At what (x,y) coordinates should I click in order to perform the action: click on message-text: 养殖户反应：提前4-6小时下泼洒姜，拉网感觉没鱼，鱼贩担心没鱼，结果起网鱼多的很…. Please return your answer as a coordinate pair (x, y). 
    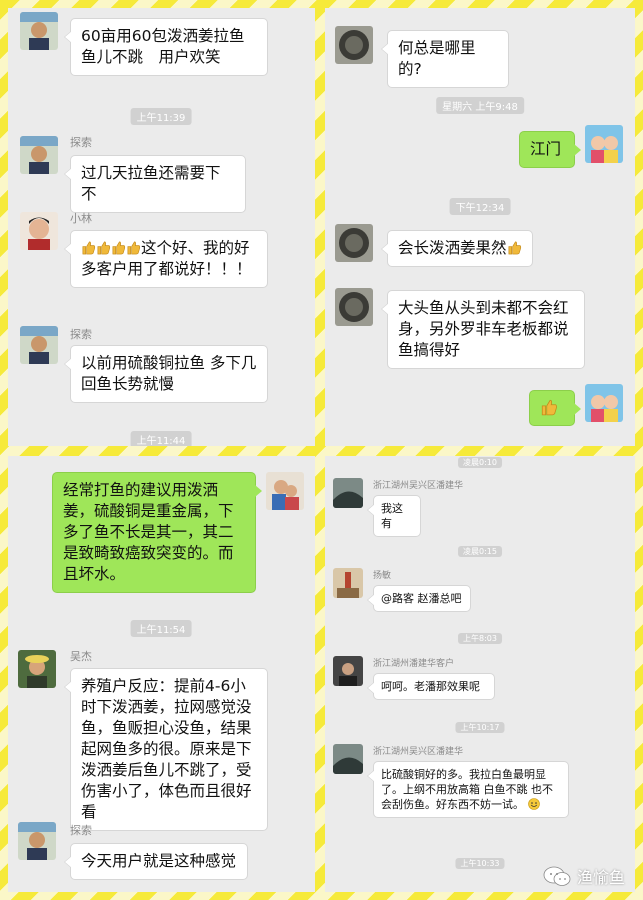
    Looking at the image, I should click on (166, 749).